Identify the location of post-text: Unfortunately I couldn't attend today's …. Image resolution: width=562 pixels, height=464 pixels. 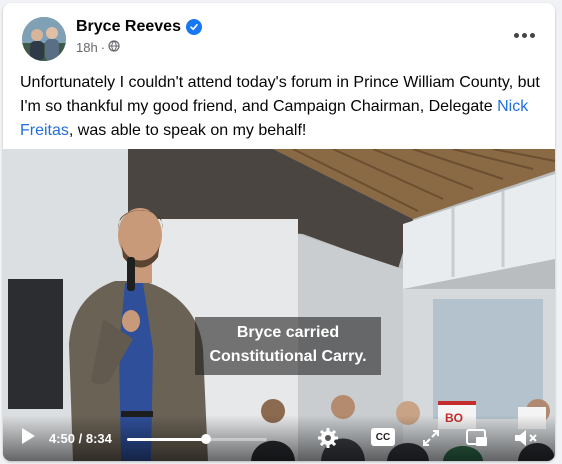
(280, 107).